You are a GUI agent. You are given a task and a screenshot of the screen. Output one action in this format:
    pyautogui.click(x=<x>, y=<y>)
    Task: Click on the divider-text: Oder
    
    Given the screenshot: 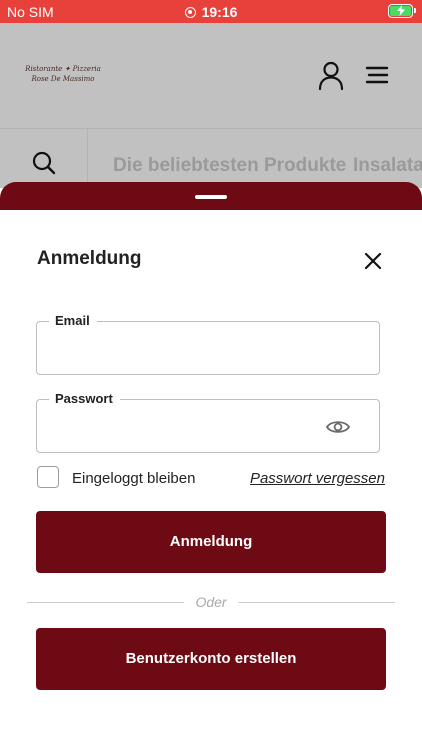 What is the action you would take?
    pyautogui.click(x=211, y=602)
    